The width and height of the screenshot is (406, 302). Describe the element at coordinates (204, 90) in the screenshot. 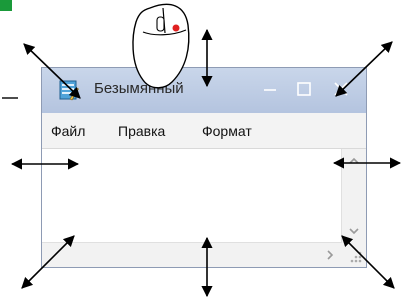

I see `title-bar: Безымянный` at that location.